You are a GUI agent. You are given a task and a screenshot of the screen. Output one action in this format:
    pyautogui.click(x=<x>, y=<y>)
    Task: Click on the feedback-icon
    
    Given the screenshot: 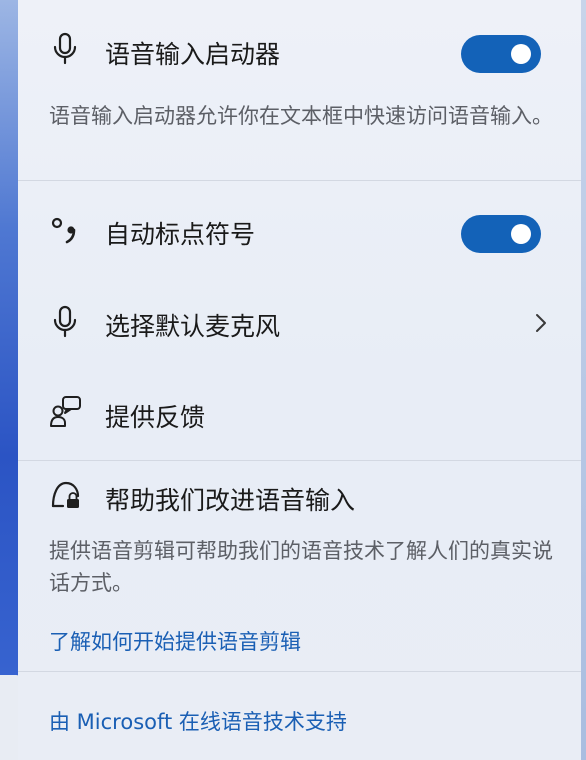 What is the action you would take?
    pyautogui.click(x=65, y=411)
    